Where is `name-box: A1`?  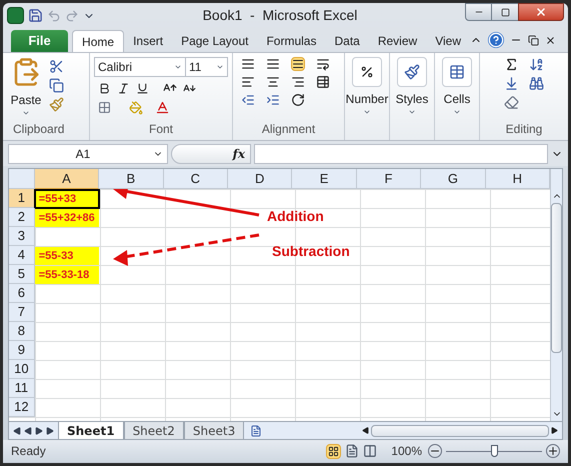 name-box: A1 is located at coordinates (88, 154).